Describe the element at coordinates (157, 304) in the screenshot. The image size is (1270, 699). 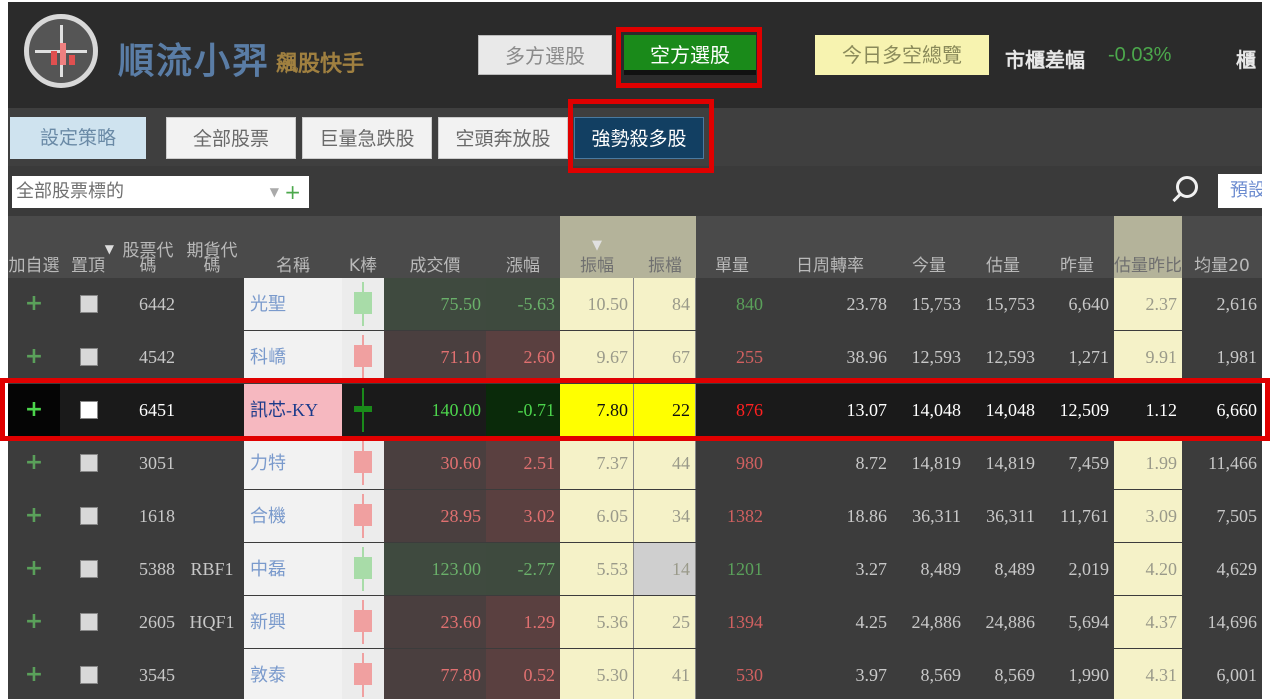
I see `stock-code: 6442` at that location.